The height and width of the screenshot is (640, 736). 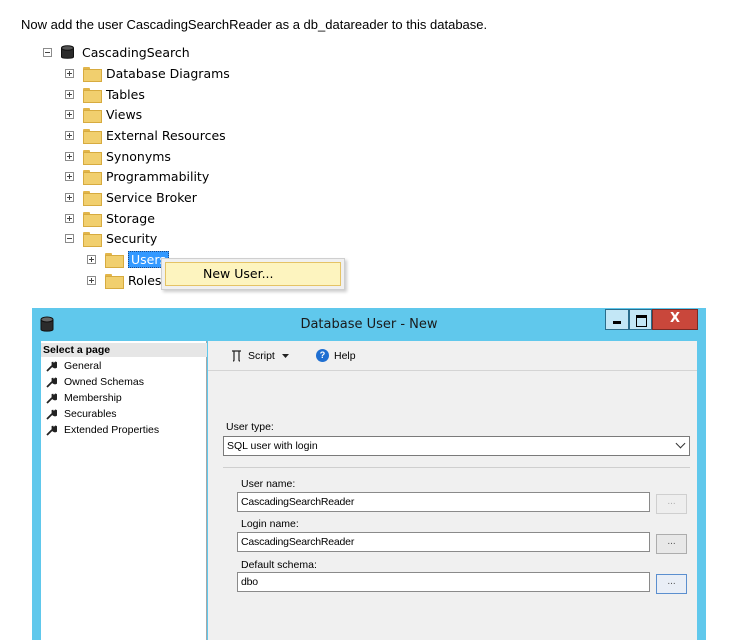 I want to click on user-name-label: User name:, so click(x=268, y=484).